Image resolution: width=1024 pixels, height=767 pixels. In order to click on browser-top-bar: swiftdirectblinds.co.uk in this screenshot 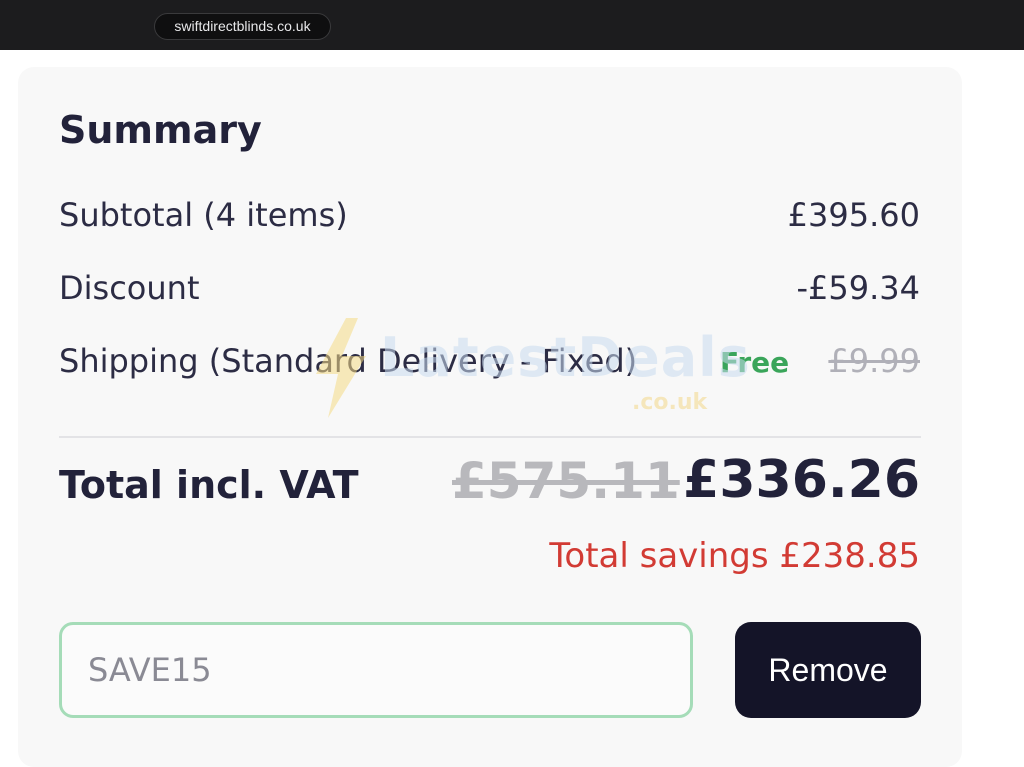, I will do `click(512, 25)`.